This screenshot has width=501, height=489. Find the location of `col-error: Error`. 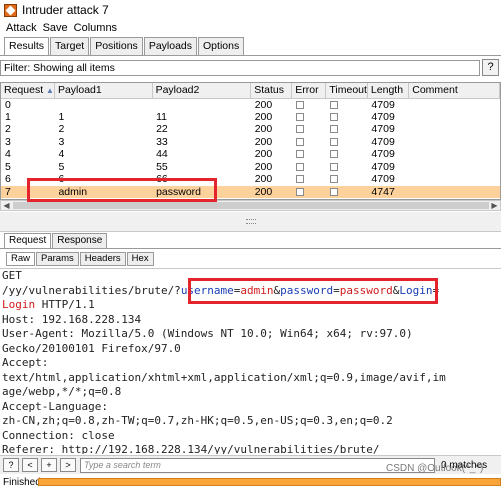

col-error: Error is located at coordinates (309, 91).